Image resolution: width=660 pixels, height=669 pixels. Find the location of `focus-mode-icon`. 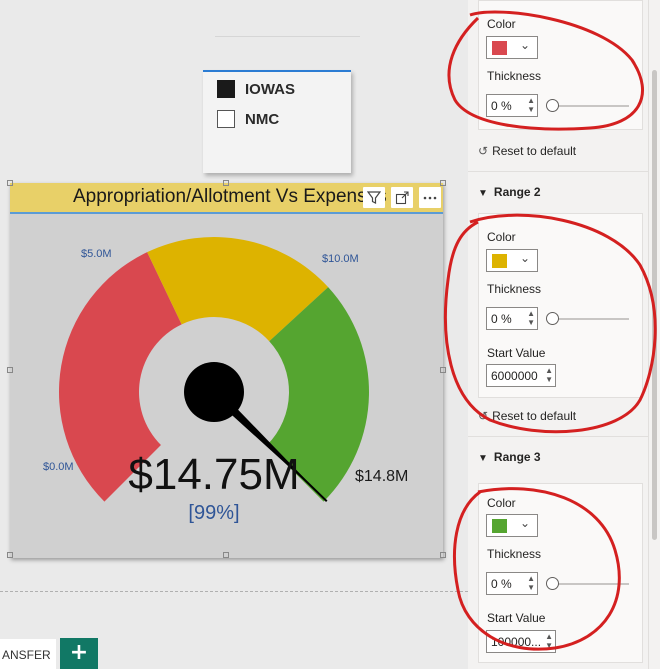

focus-mode-icon is located at coordinates (402, 197).